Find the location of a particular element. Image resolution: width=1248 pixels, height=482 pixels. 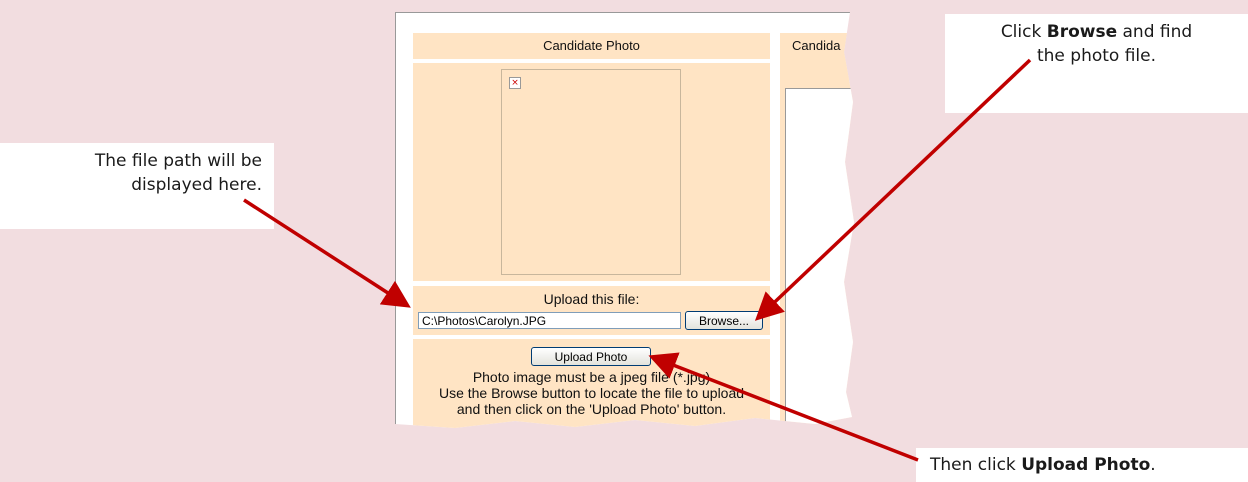

arrow-to-browse is located at coordinates (893, 189).